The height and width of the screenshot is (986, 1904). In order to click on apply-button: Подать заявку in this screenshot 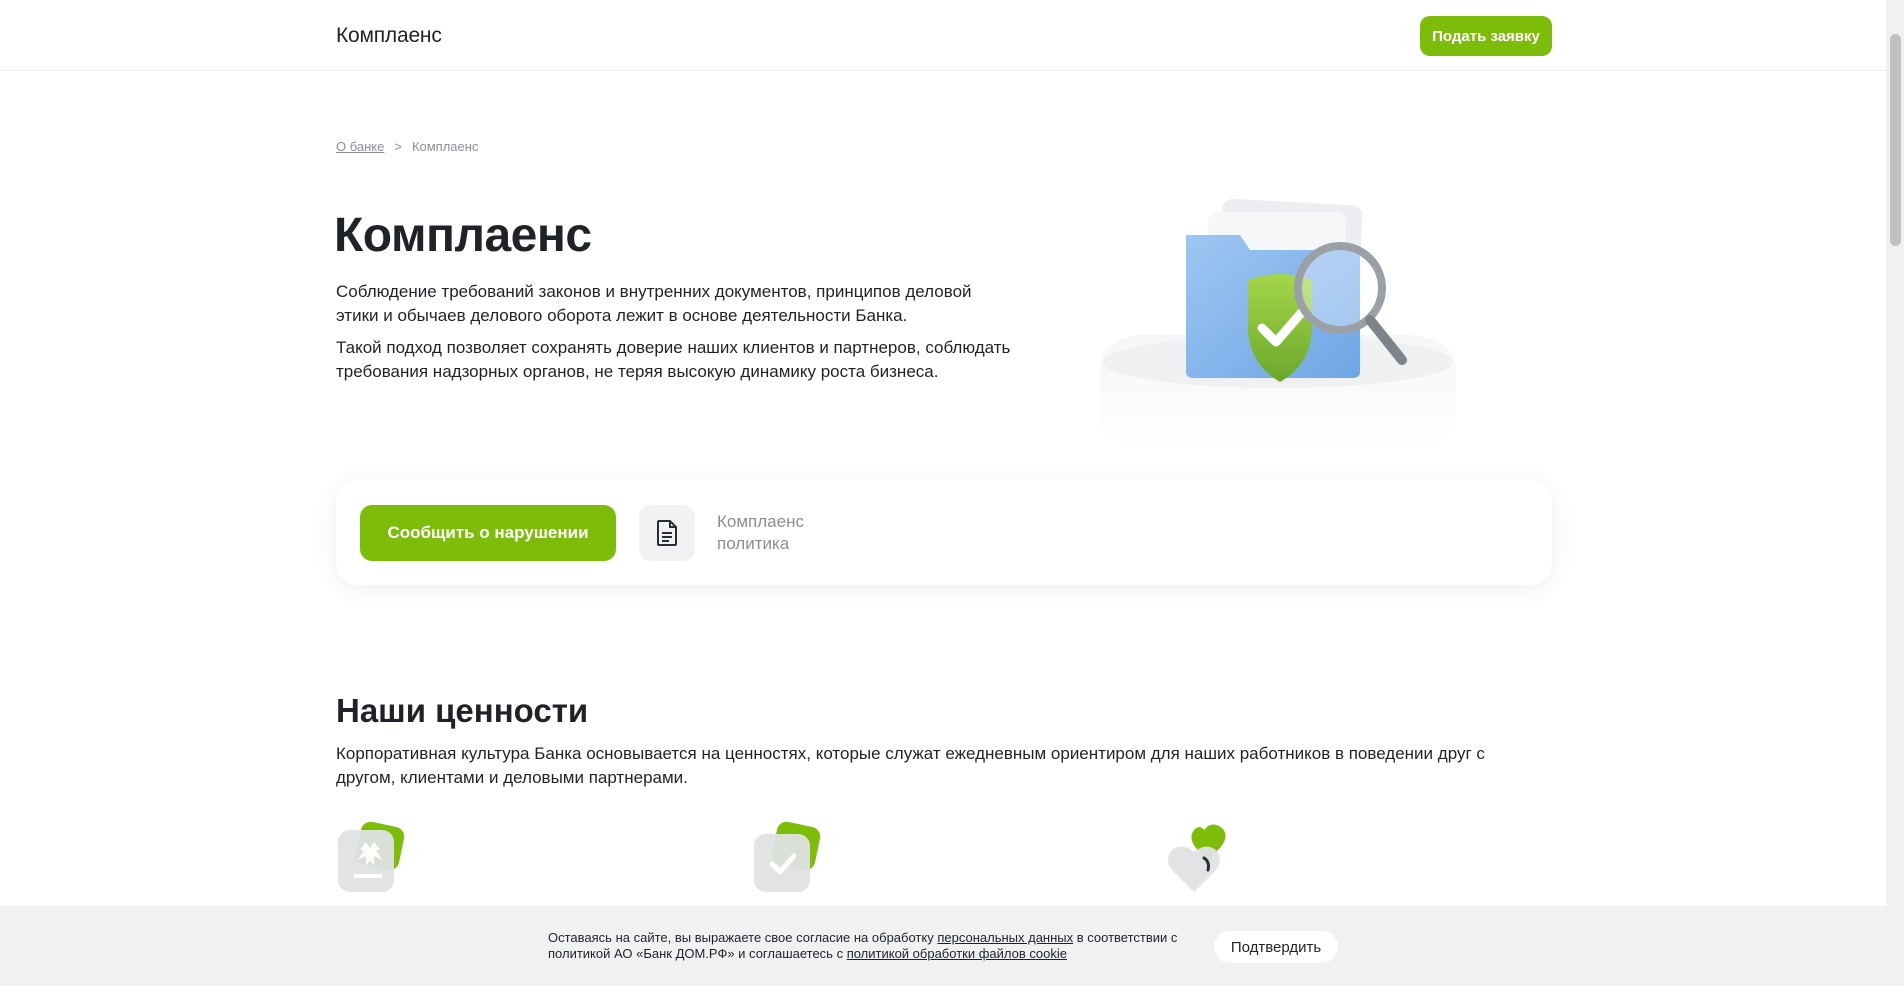, I will do `click(1486, 36)`.